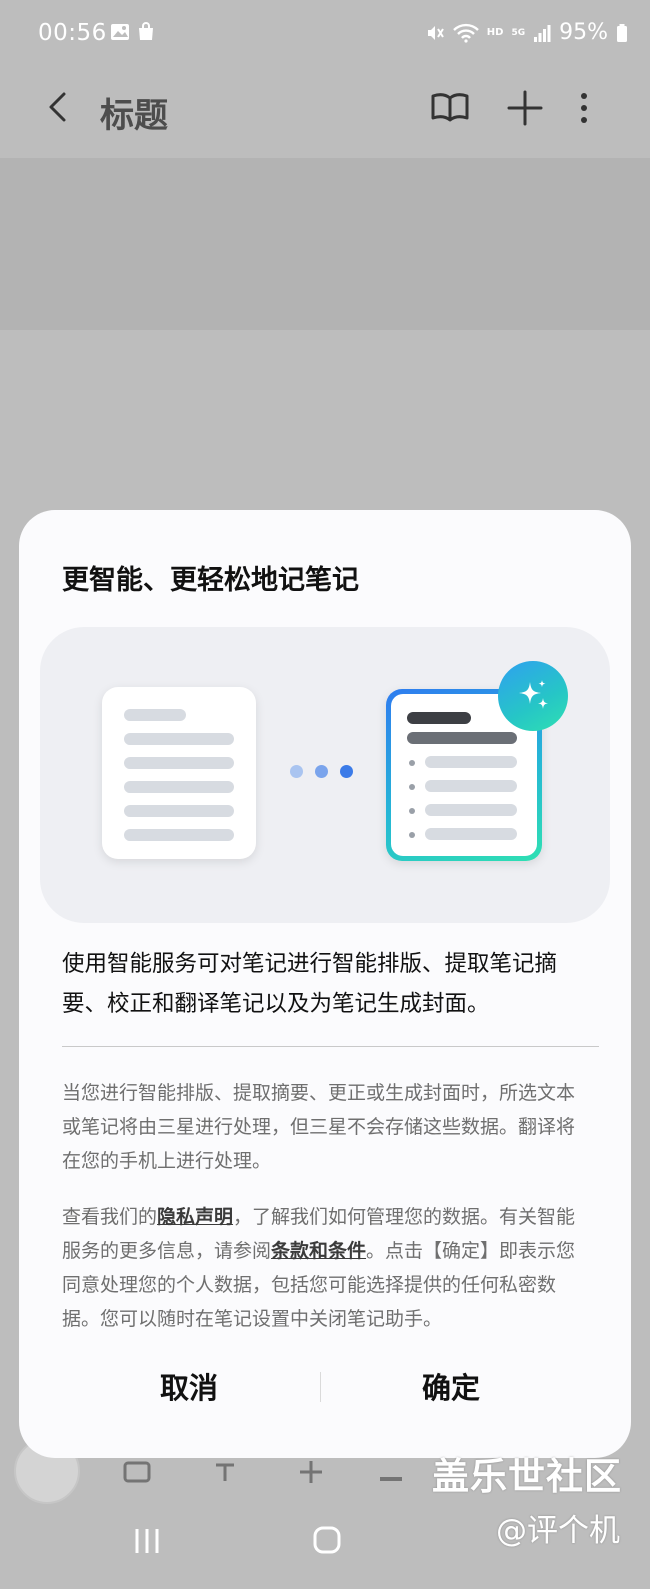 This screenshot has height=1589, width=650. Describe the element at coordinates (451, 1388) in the screenshot. I see `confirm-button: 确定` at that location.